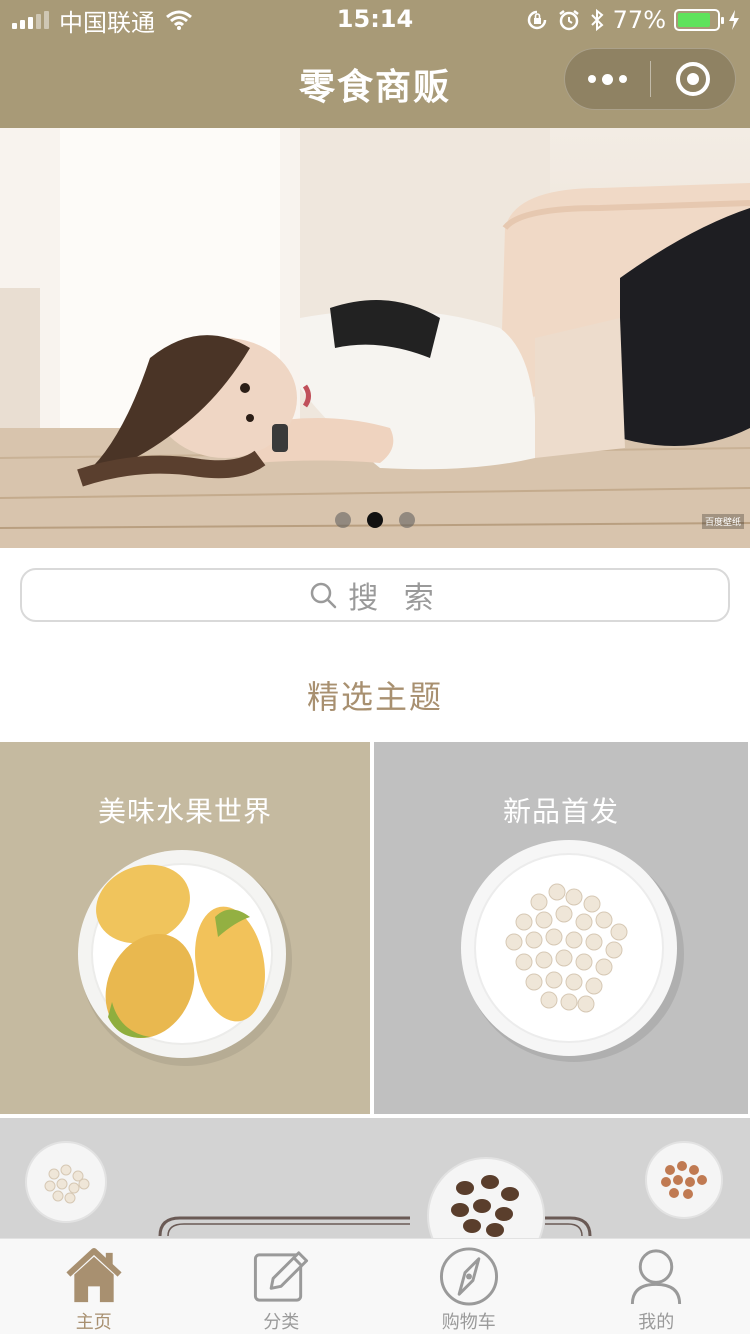  What do you see at coordinates (656, 1322) in the screenshot?
I see `tab-label: 我的` at bounding box center [656, 1322].